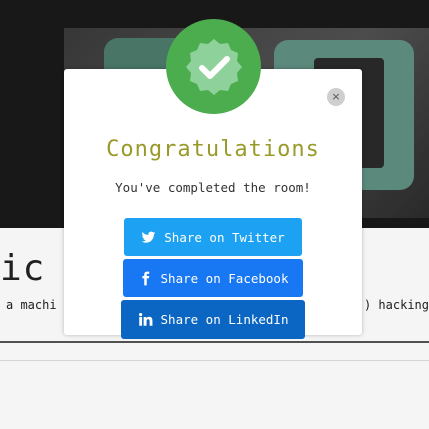 The height and width of the screenshot is (429, 429). What do you see at coordinates (145, 278) in the screenshot?
I see `facebook-icon` at bounding box center [145, 278].